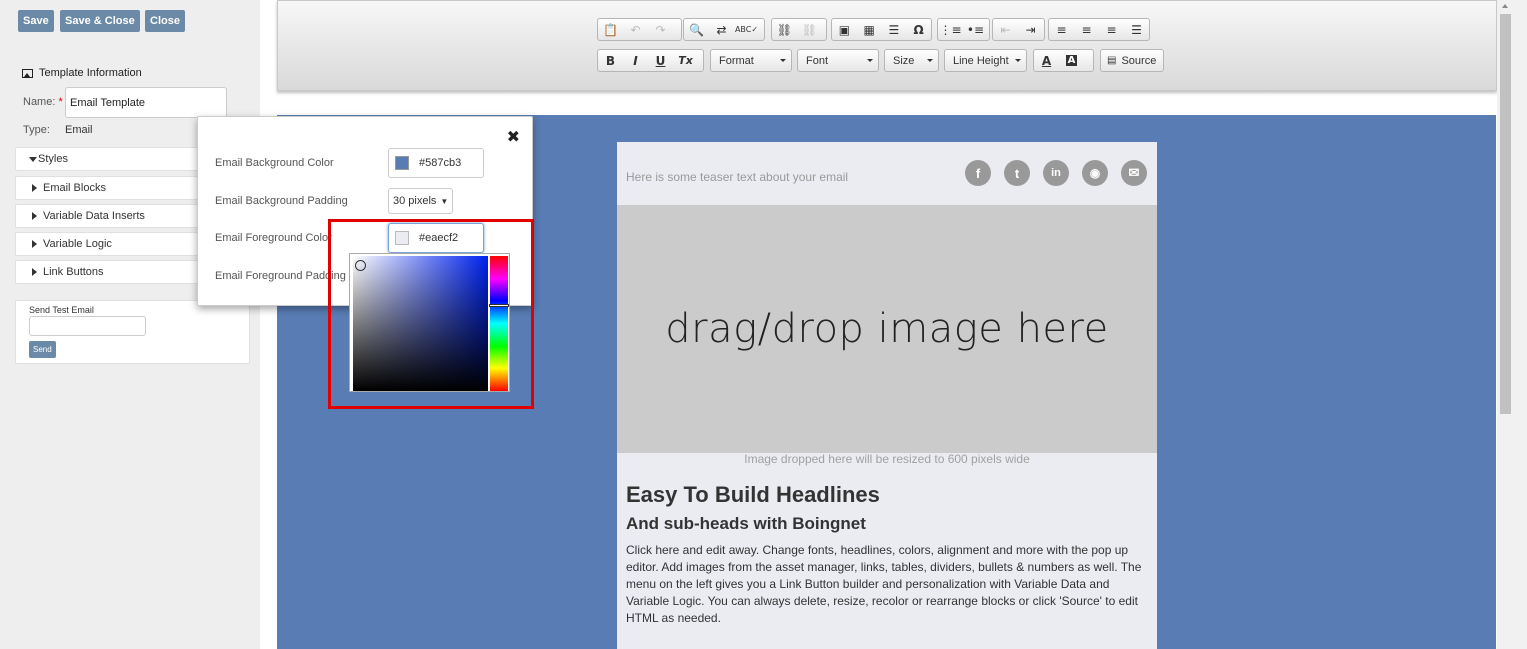 The image size is (1527, 649). Describe the element at coordinates (918, 29) in the screenshot. I see `special-char-icon: Ω` at that location.